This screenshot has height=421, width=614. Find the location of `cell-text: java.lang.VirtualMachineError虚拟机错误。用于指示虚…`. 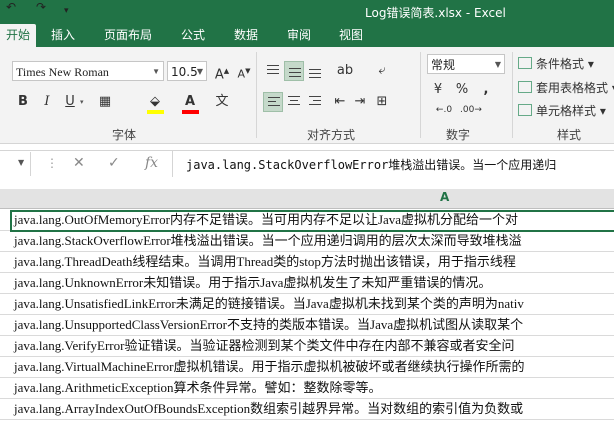

cell-text: java.lang.VirtualMachineError虚拟机错误。用于指示虚… is located at coordinates (269, 366).